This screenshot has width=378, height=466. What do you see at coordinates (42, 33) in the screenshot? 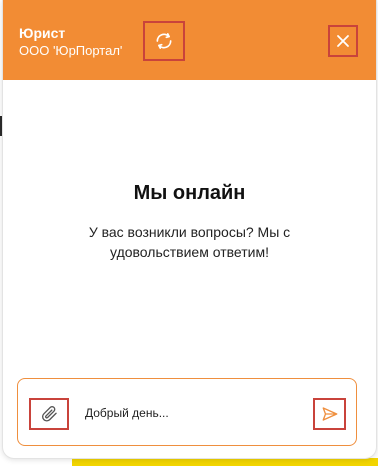
I see `agent-name: Юрист` at bounding box center [42, 33].